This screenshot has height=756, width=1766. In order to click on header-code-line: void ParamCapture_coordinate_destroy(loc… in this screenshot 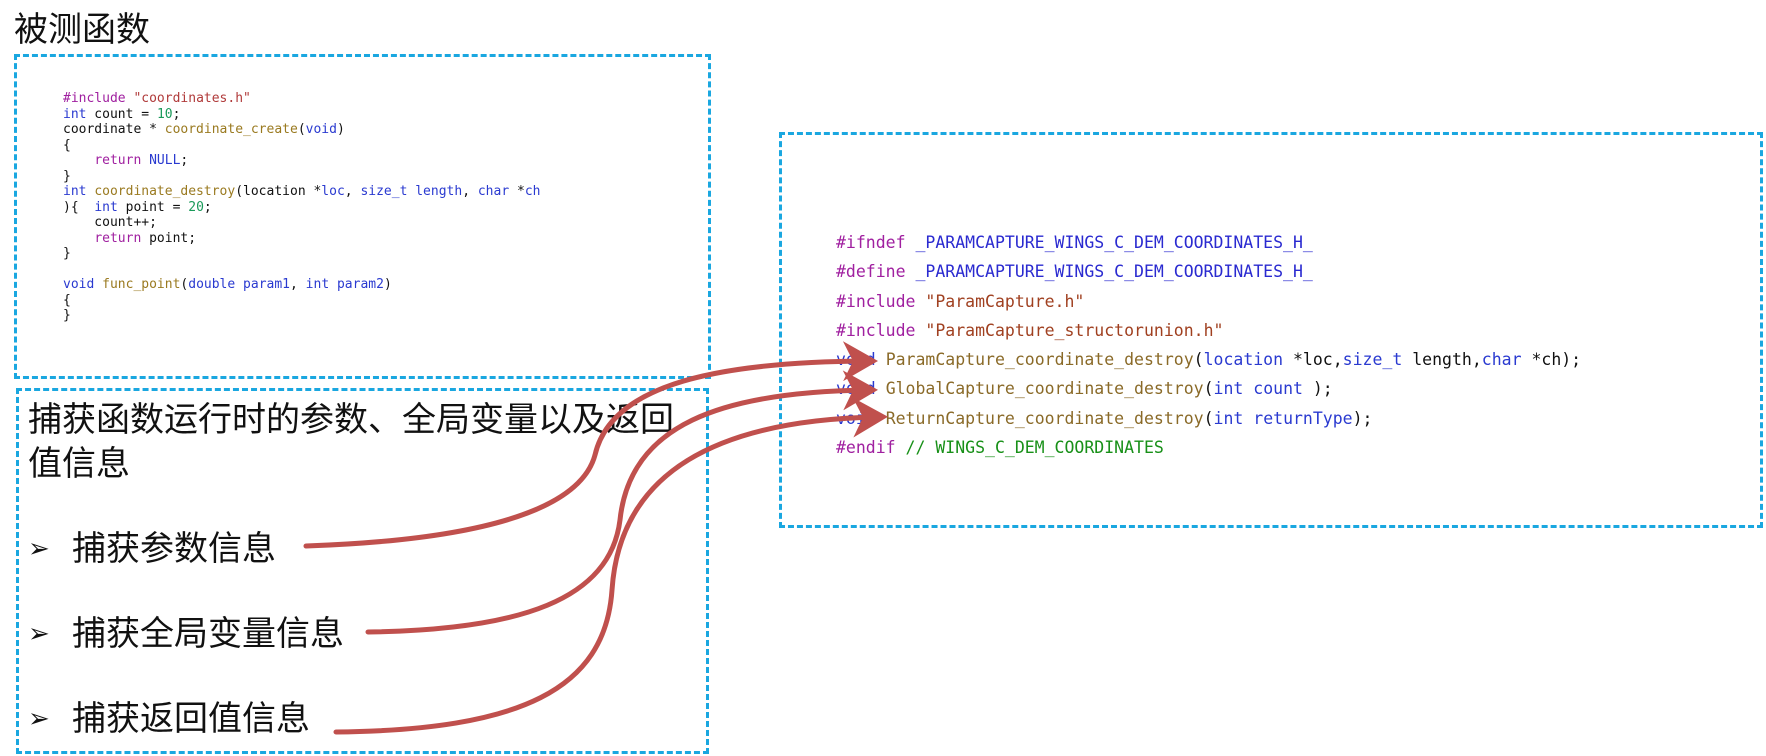, I will do `click(1208, 359)`.